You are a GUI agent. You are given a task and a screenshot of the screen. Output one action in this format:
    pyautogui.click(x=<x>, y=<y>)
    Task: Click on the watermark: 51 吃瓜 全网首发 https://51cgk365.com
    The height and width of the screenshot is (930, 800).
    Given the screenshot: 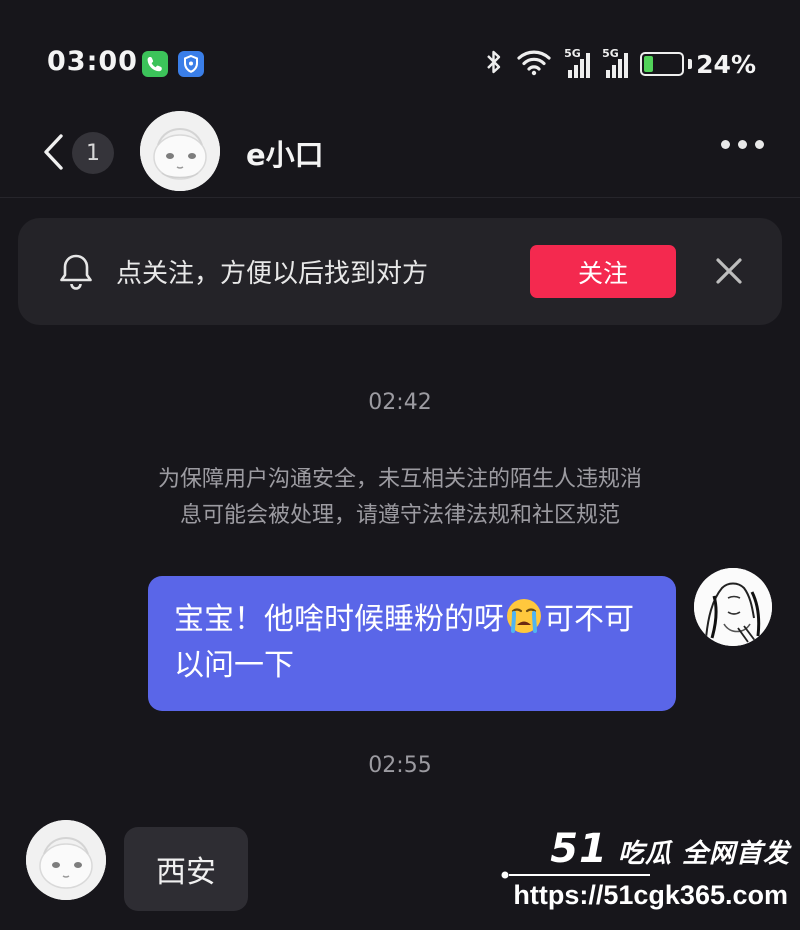 What is the action you would take?
    pyautogui.click(x=648, y=876)
    